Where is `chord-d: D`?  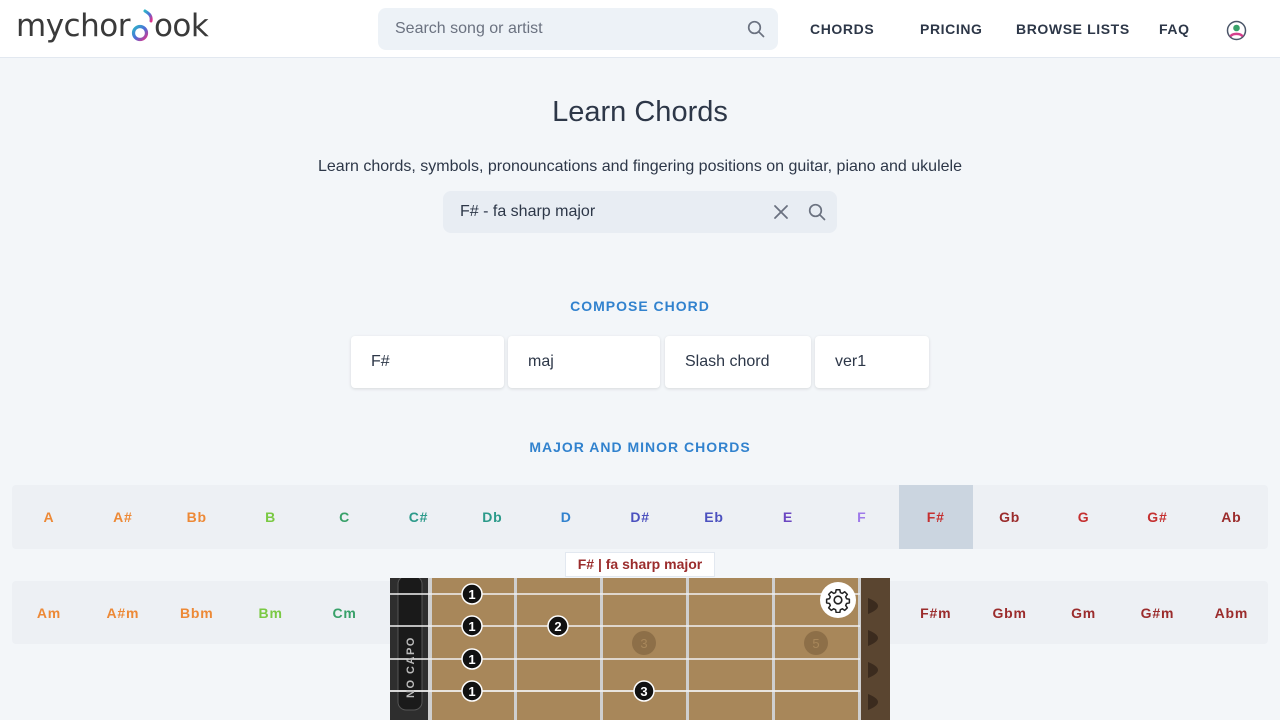
chord-d: D is located at coordinates (566, 517).